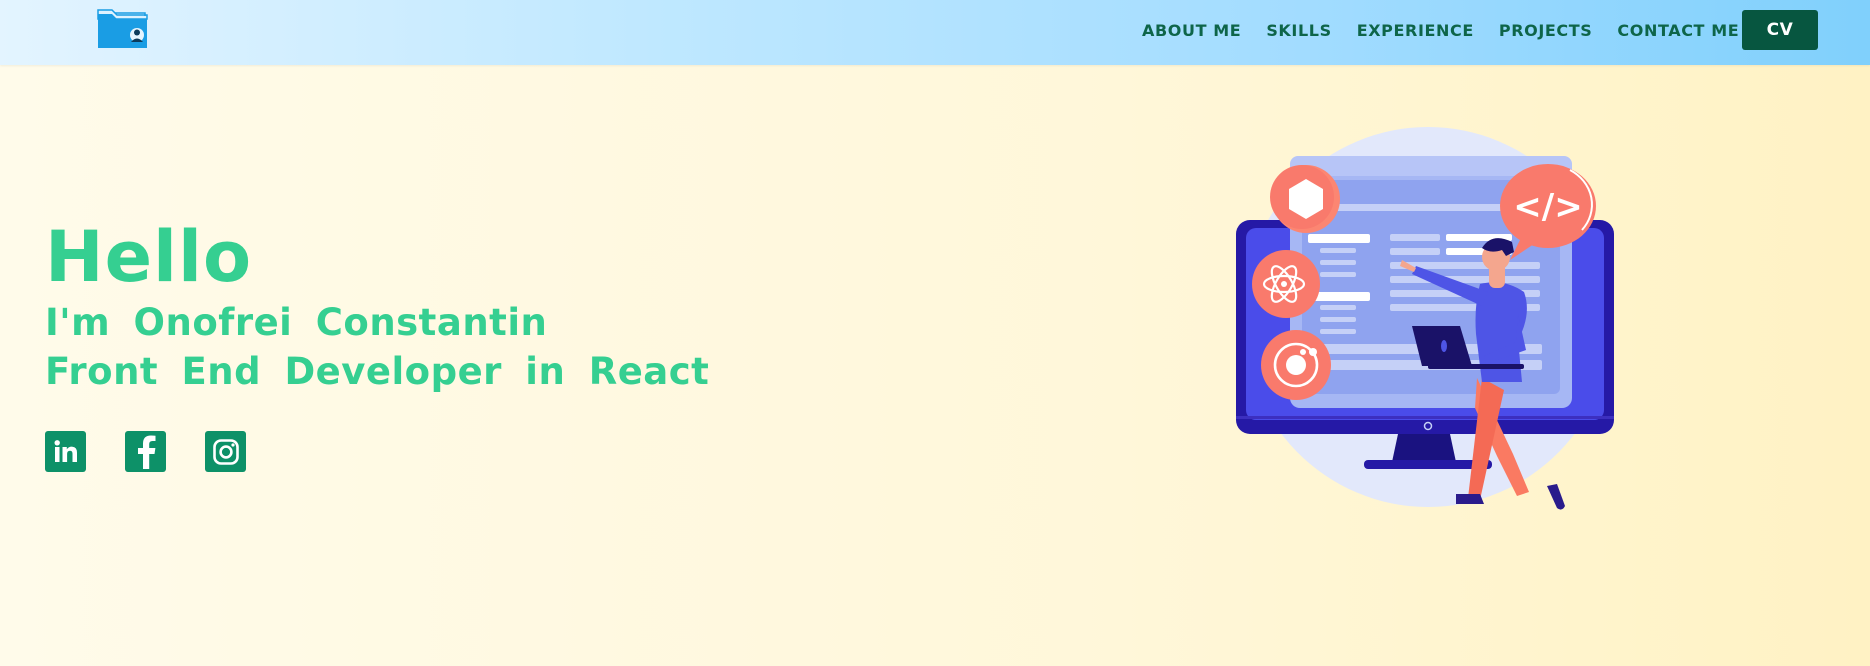 The height and width of the screenshot is (666, 1870). Describe the element at coordinates (377, 371) in the screenshot. I see `hero-role: Front End Developer in React` at that location.